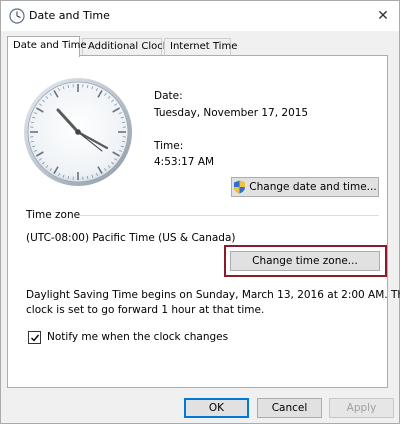 This screenshot has width=400, height=424. I want to click on checkmark-icon, so click(34, 338).